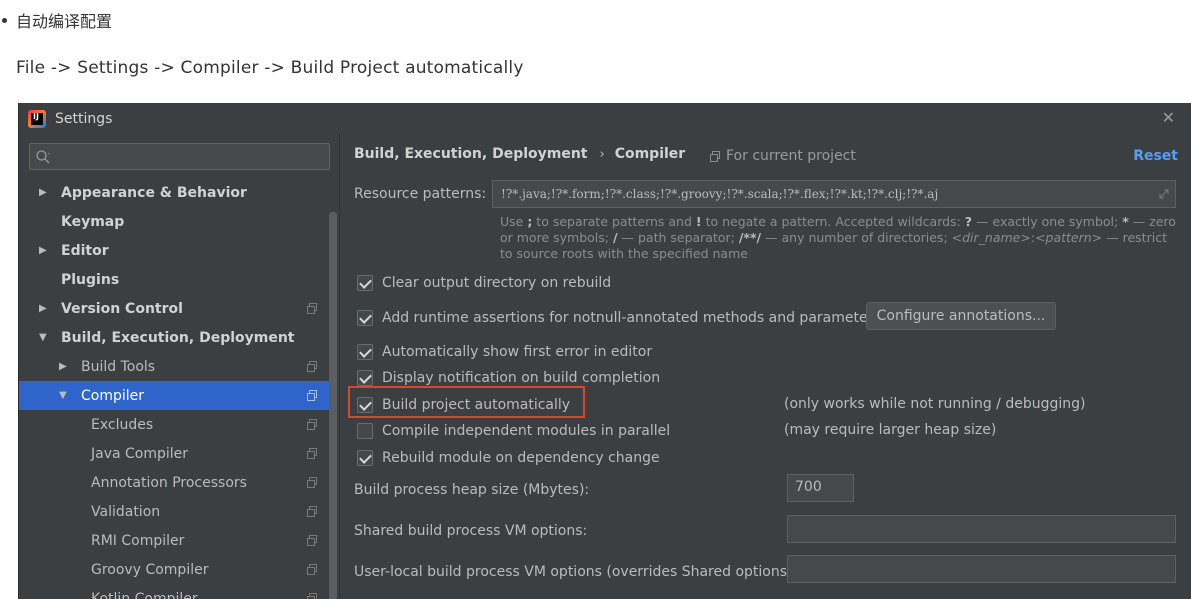 This screenshot has height=599, width=1191. What do you see at coordinates (85, 250) in the screenshot?
I see `sidebar-item-label: Editor` at bounding box center [85, 250].